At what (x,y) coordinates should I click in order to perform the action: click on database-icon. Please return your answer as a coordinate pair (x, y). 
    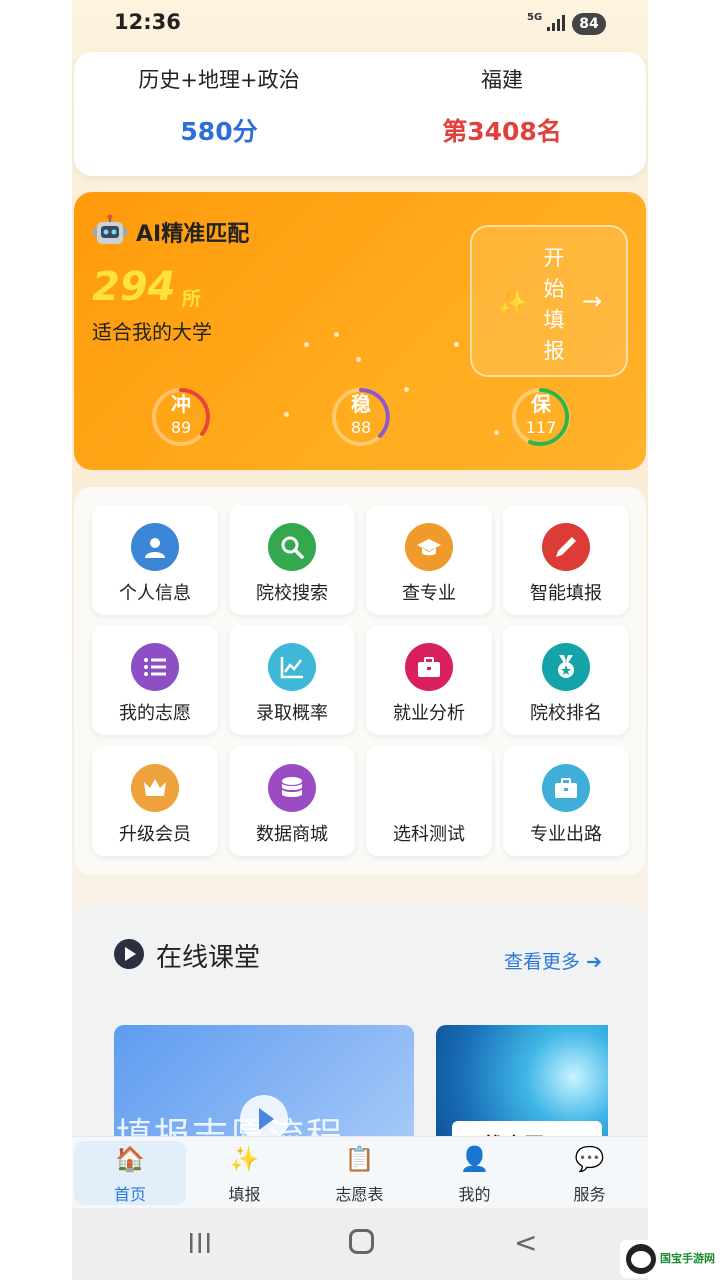
    Looking at the image, I should click on (292, 788).